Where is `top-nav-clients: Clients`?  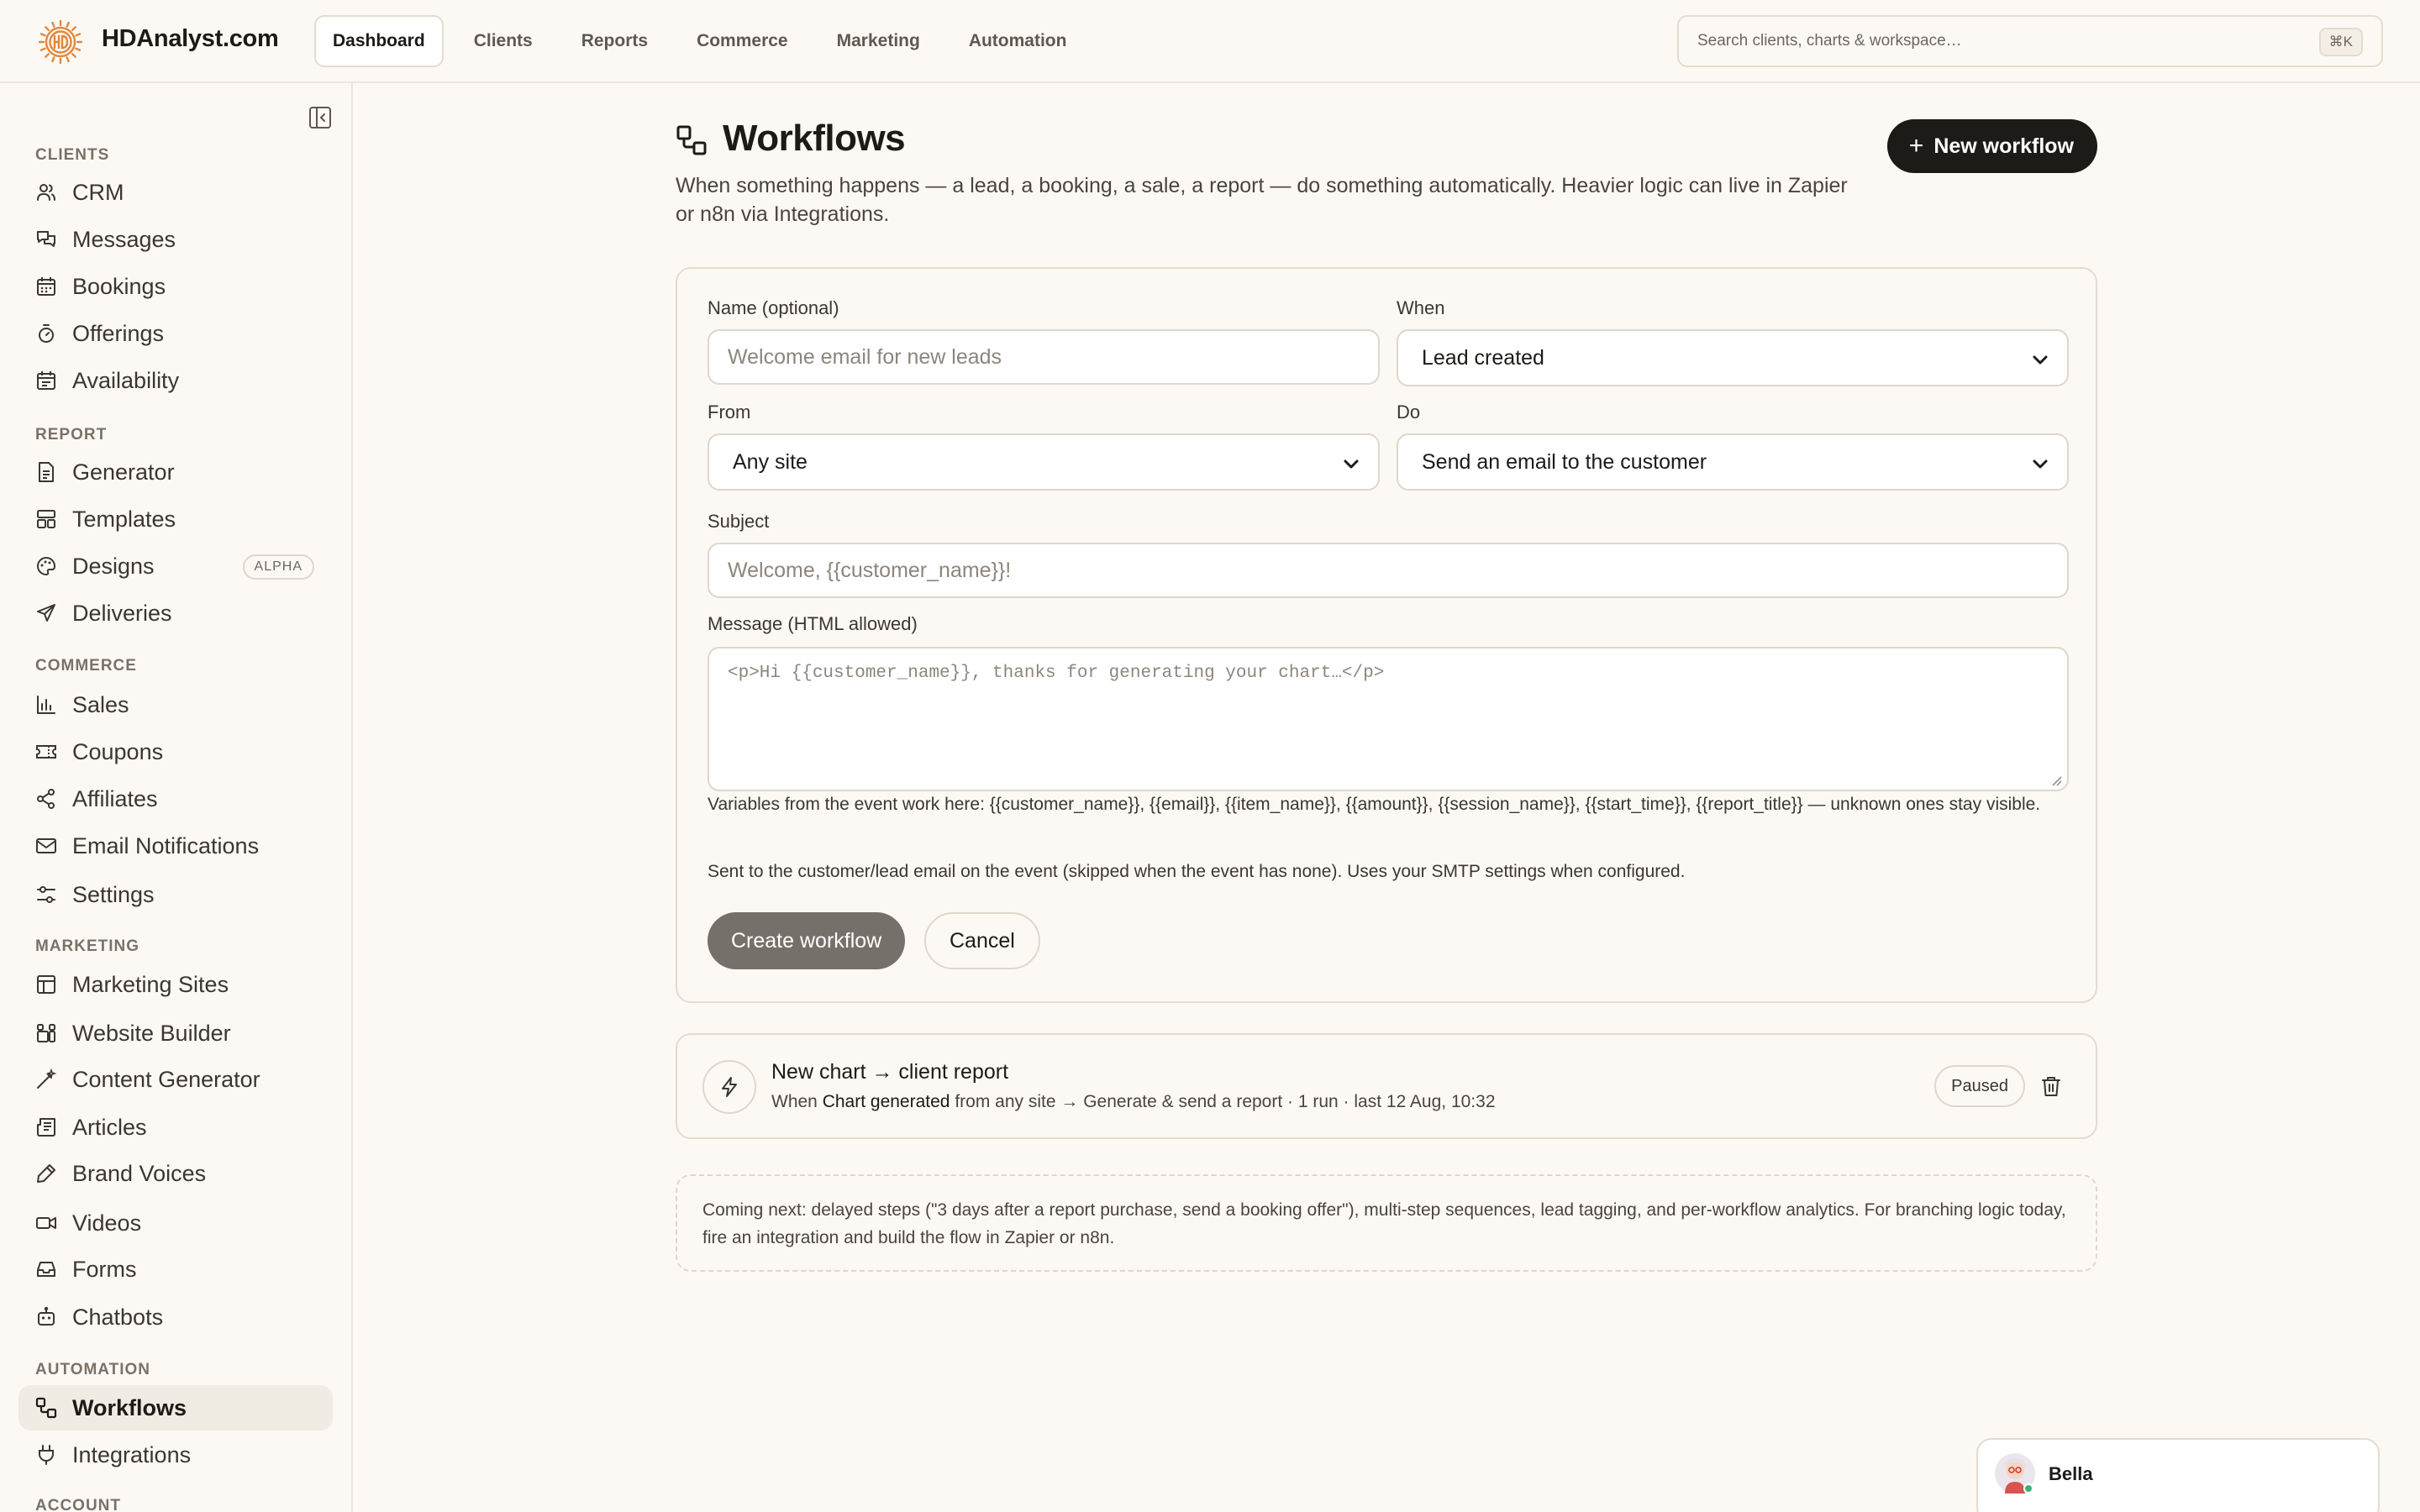
top-nav-clients: Clients is located at coordinates (503, 41).